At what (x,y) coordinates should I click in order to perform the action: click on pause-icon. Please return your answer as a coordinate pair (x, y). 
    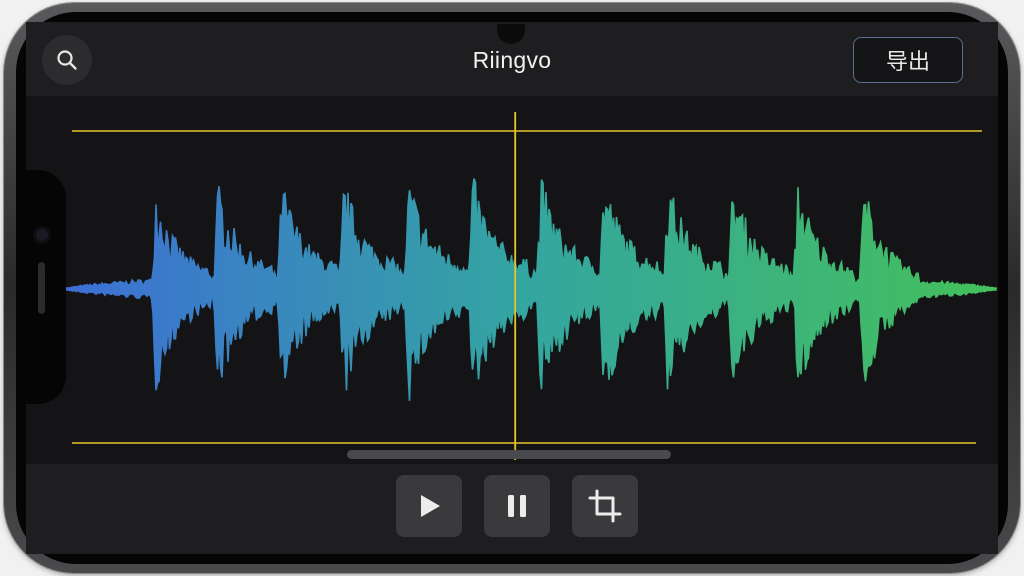
    Looking at the image, I should click on (517, 506).